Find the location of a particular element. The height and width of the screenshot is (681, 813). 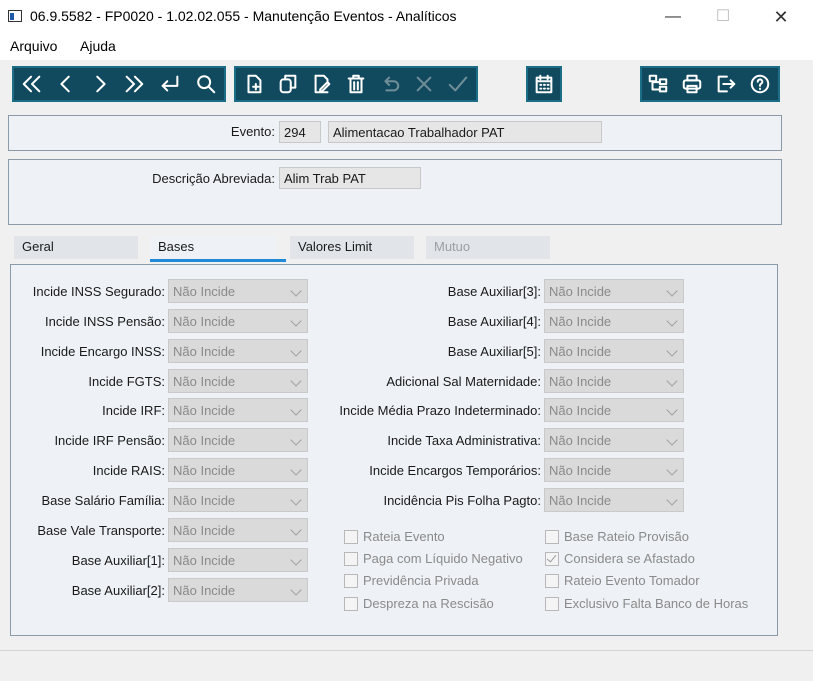

delete-icon is located at coordinates (356, 84).